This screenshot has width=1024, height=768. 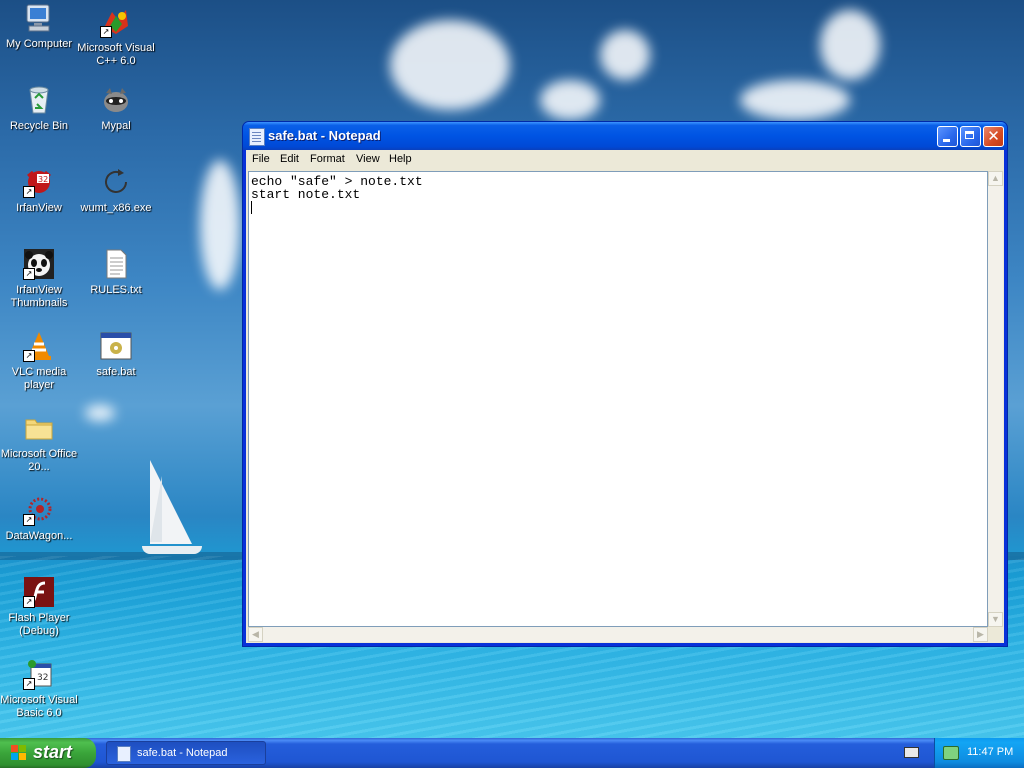 What do you see at coordinates (116, 182) in the screenshot?
I see `wumt-icon` at bounding box center [116, 182].